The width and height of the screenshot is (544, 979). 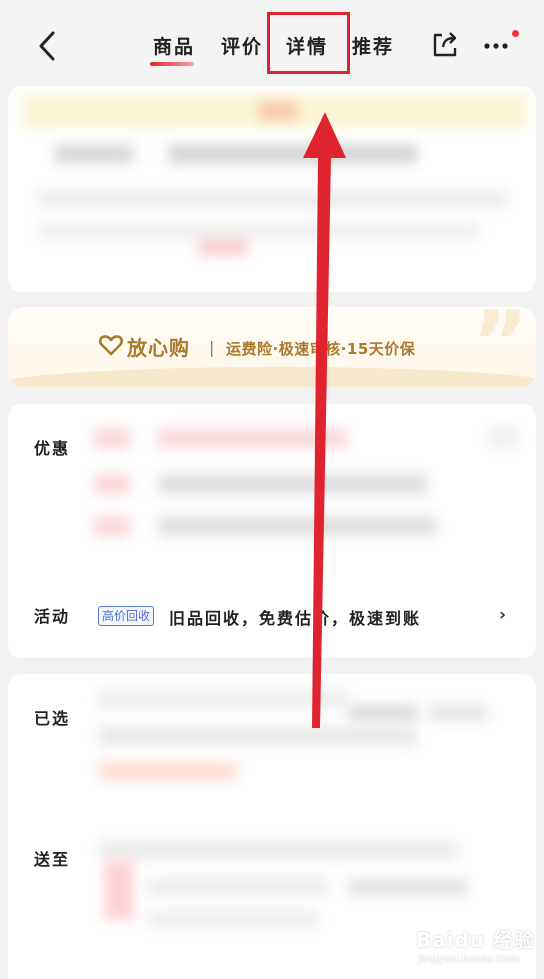 What do you see at coordinates (278, 111) in the screenshot?
I see `blurred-price-accent` at bounding box center [278, 111].